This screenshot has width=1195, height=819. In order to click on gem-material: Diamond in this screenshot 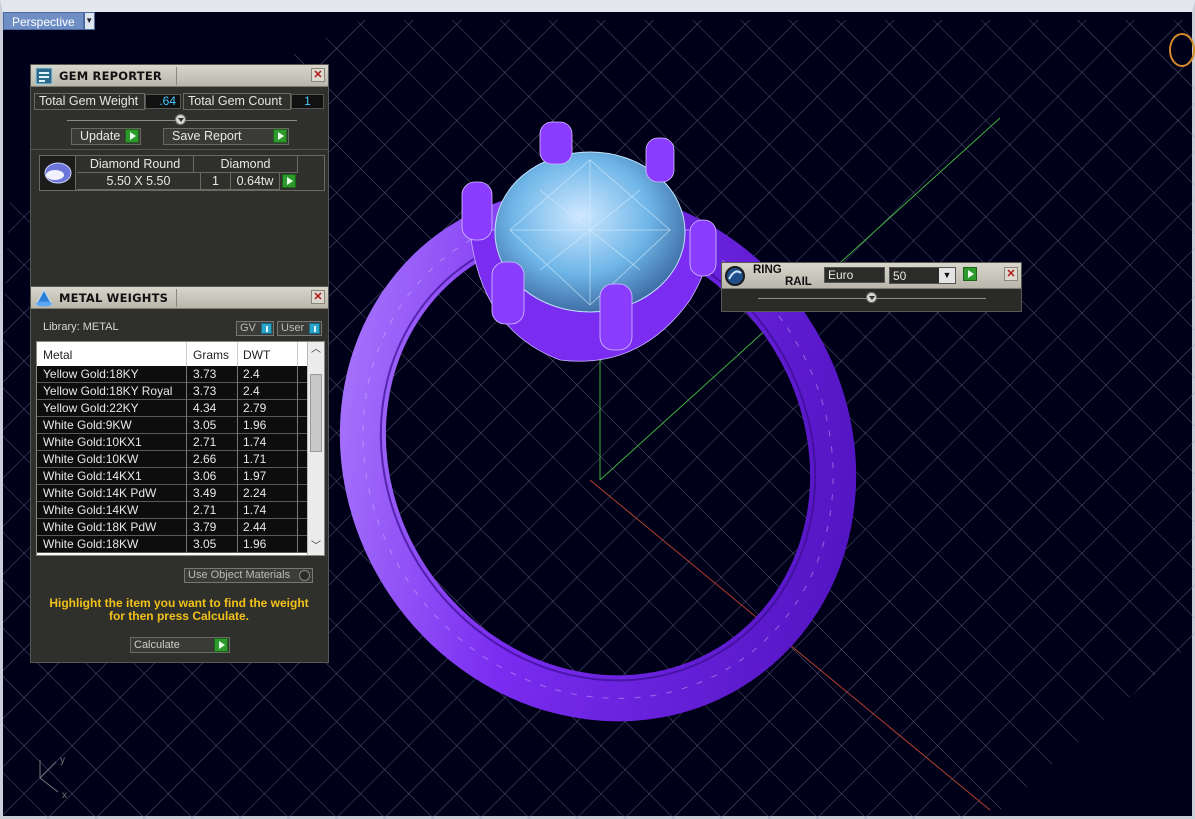, I will do `click(246, 164)`.